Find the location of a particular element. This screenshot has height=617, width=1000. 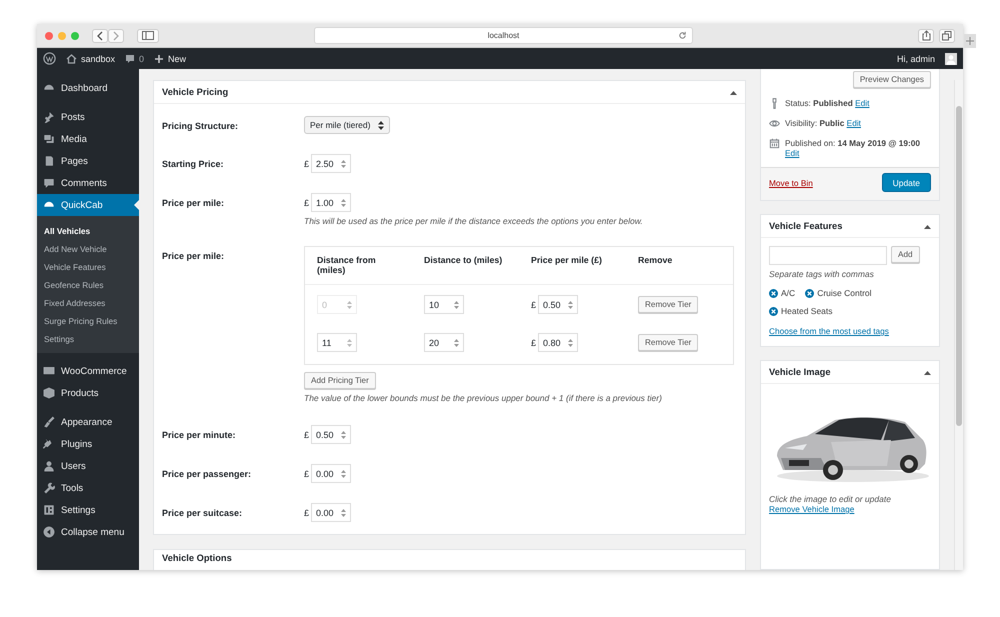

menu-item: WooCommerce is located at coordinates (88, 371).